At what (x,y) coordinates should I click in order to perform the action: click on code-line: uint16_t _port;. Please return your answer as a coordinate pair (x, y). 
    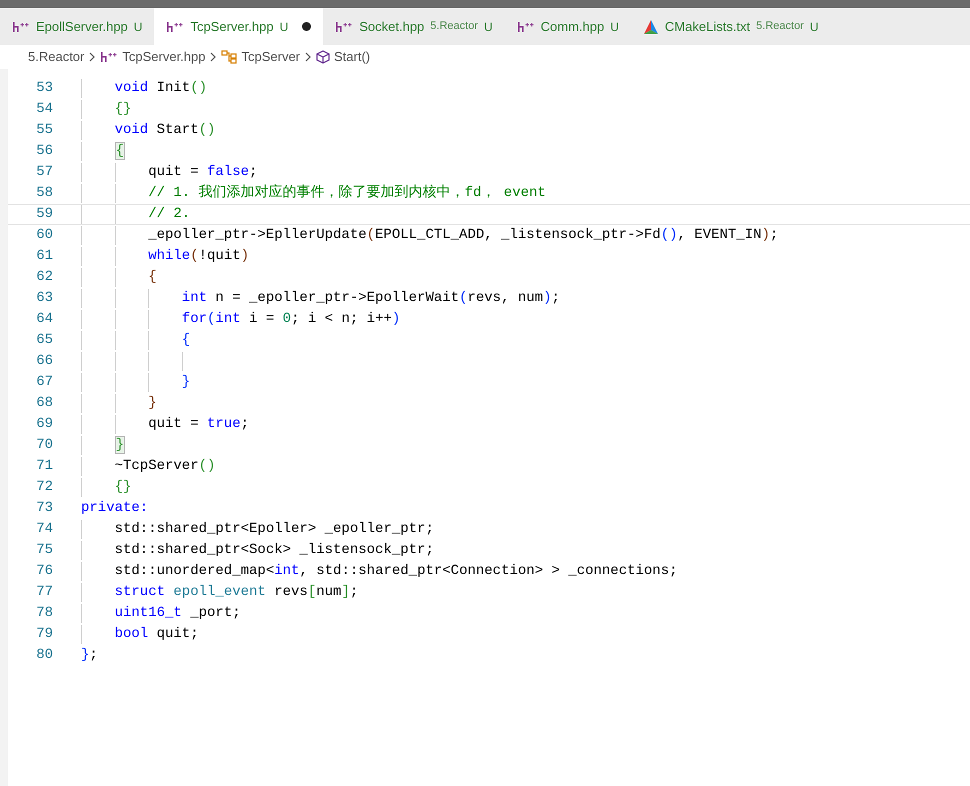
    Looking at the image, I should click on (177, 613).